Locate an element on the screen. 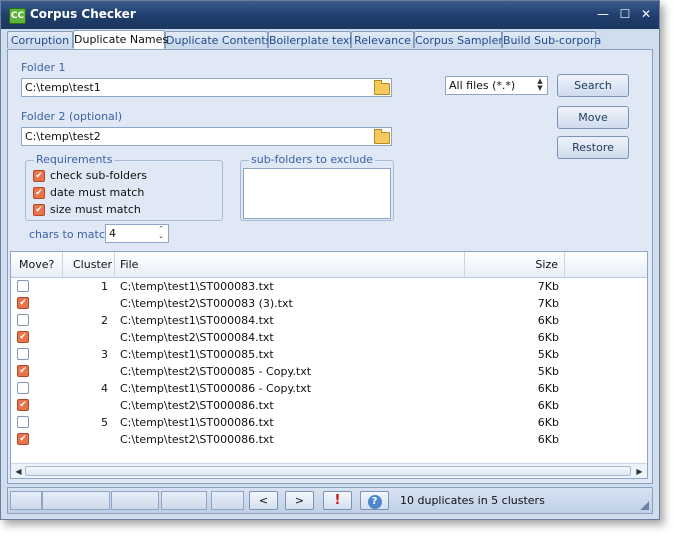  folder2-label: Folder 2 (optional) is located at coordinates (72, 116).